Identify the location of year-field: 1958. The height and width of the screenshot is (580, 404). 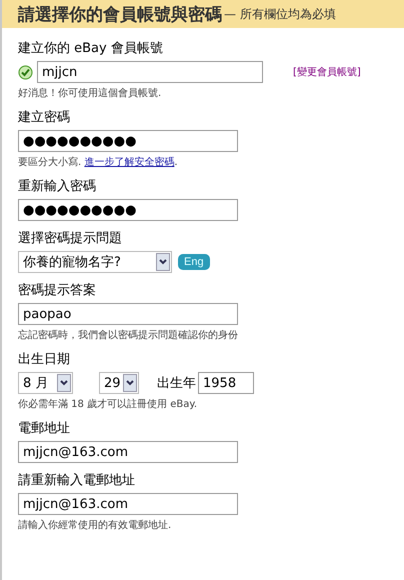
(226, 383).